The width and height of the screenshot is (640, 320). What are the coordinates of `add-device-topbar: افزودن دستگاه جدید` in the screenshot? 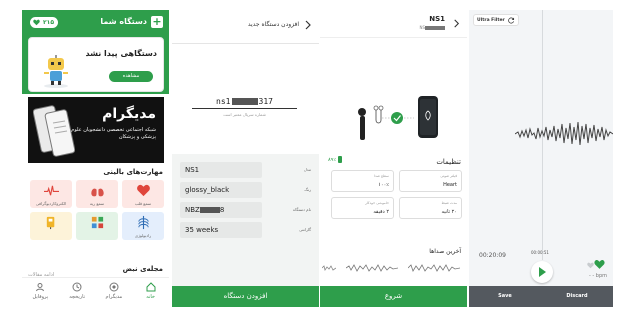 It's located at (245, 27).